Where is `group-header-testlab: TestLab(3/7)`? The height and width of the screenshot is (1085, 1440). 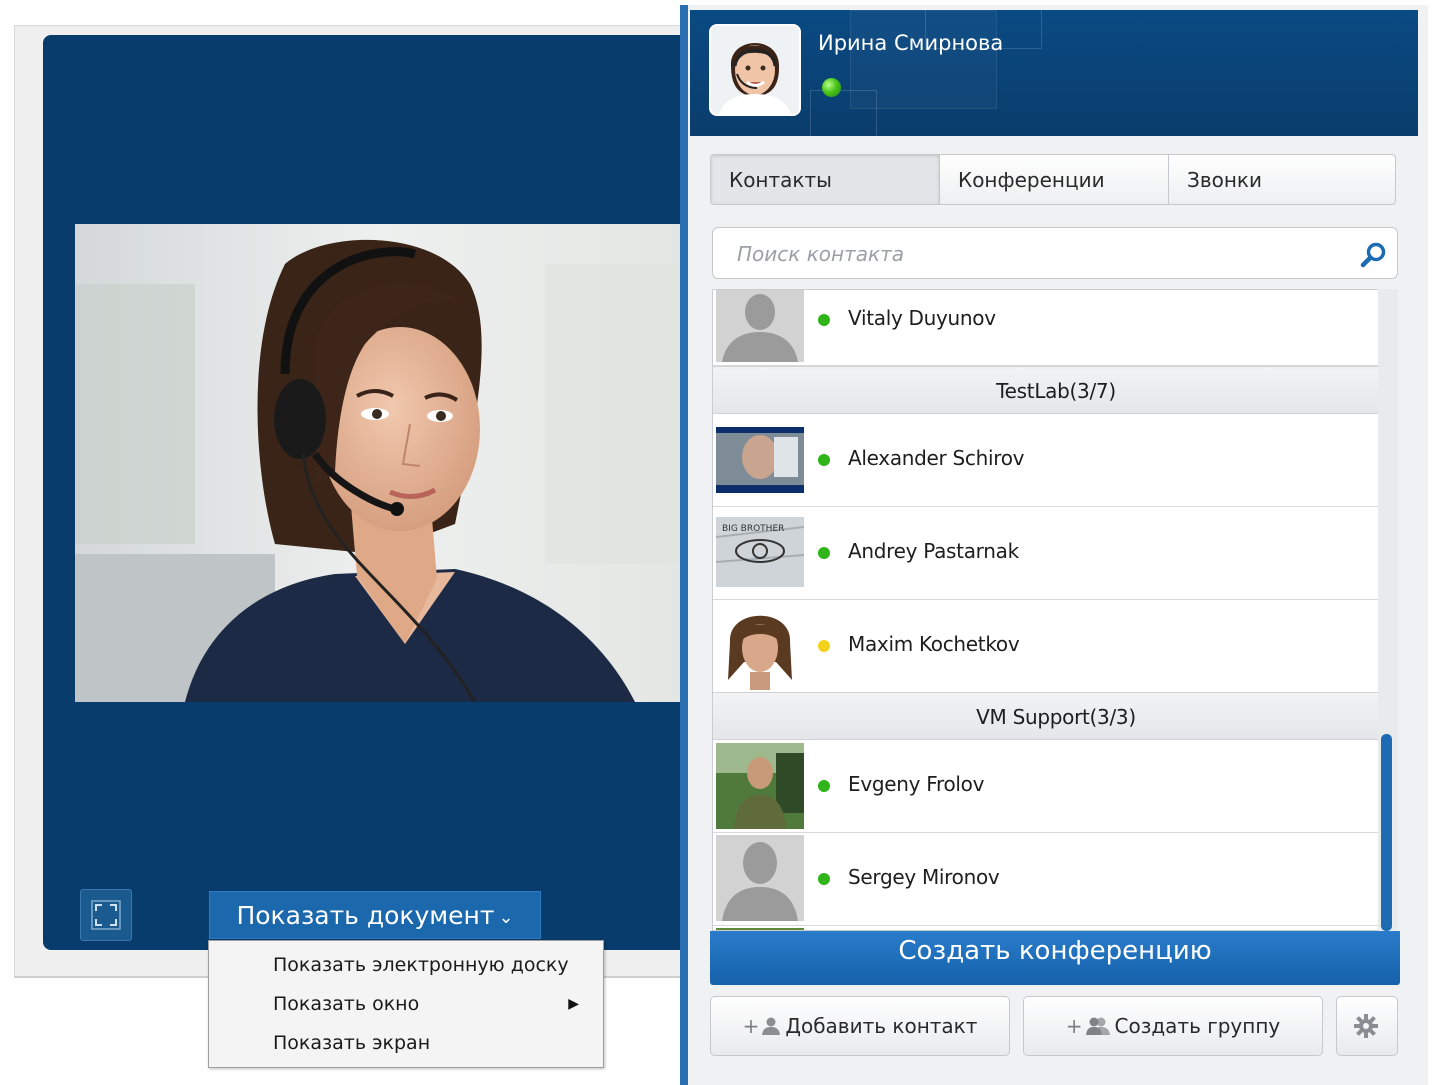
group-header-testlab: TestLab(3/7) is located at coordinates (1055, 390).